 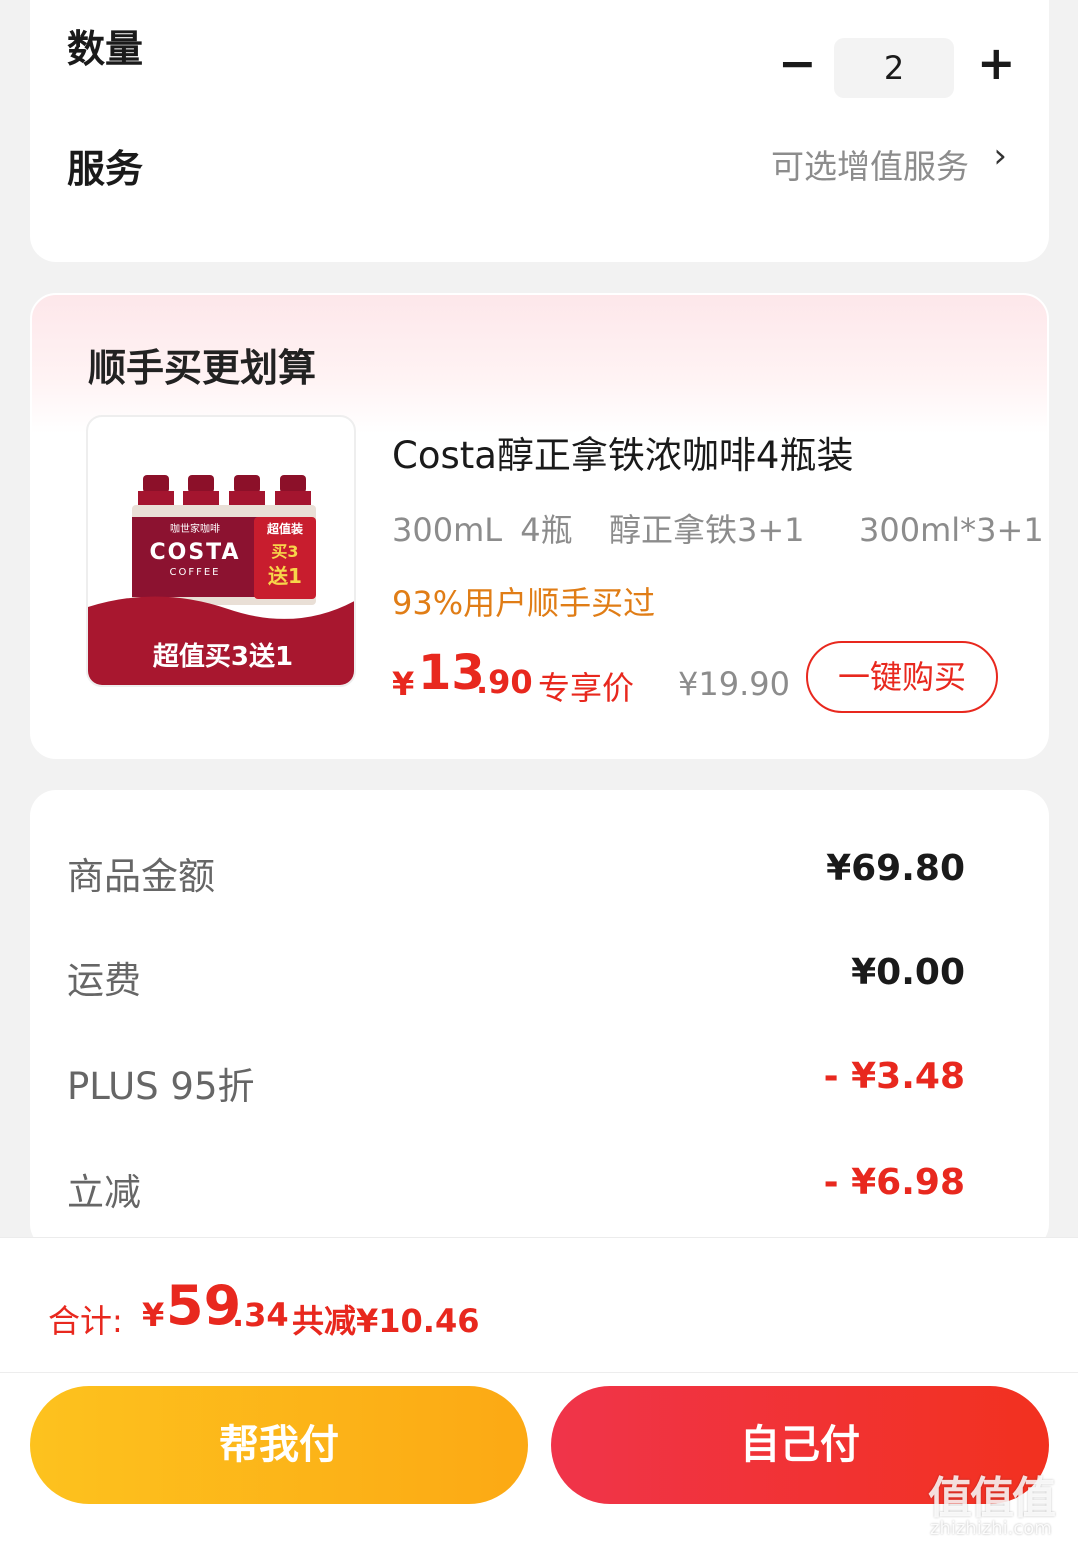 What do you see at coordinates (260, 1315) in the screenshot?
I see `total-decimal: .34` at bounding box center [260, 1315].